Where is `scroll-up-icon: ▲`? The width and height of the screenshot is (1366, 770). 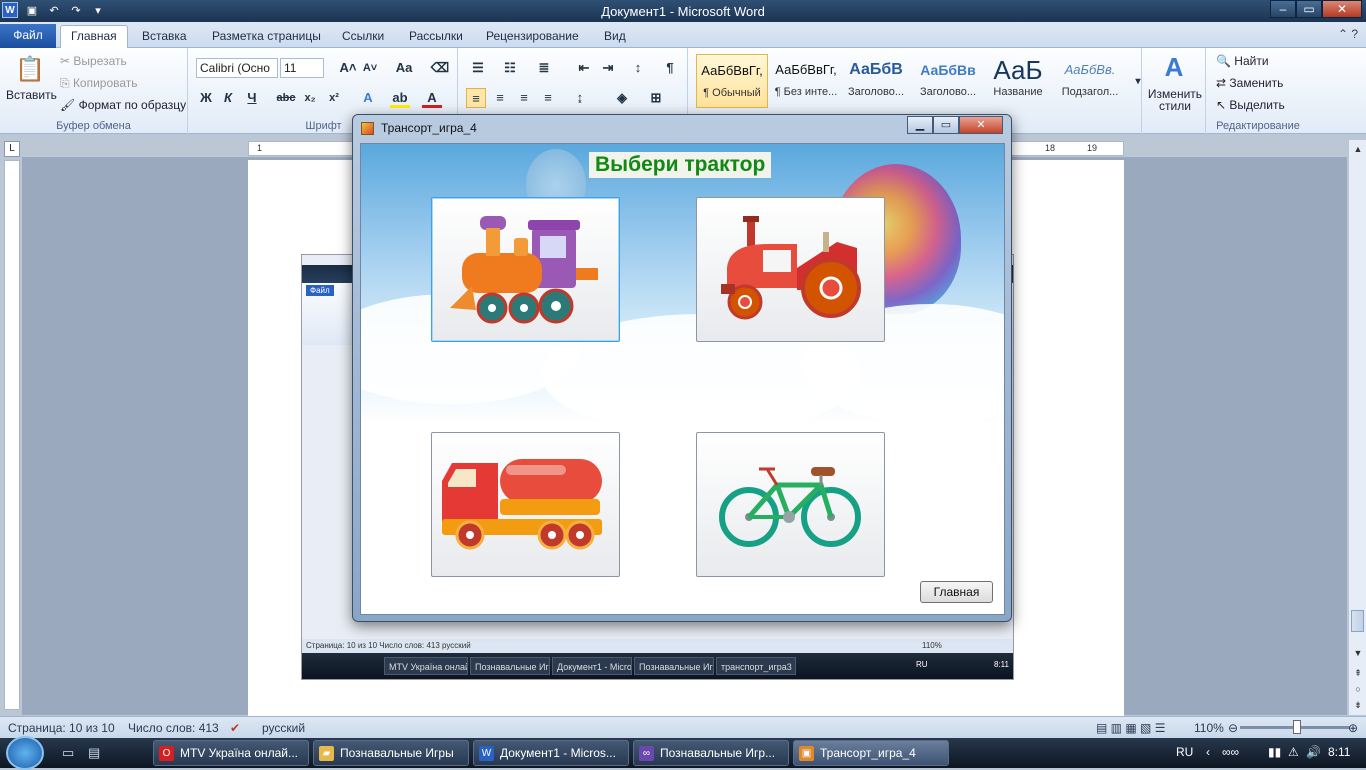 scroll-up-icon: ▲ is located at coordinates (1358, 150).